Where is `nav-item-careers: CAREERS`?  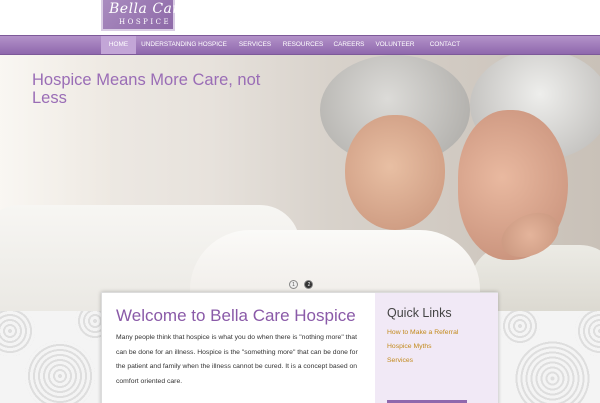 nav-item-careers: CAREERS is located at coordinates (349, 45).